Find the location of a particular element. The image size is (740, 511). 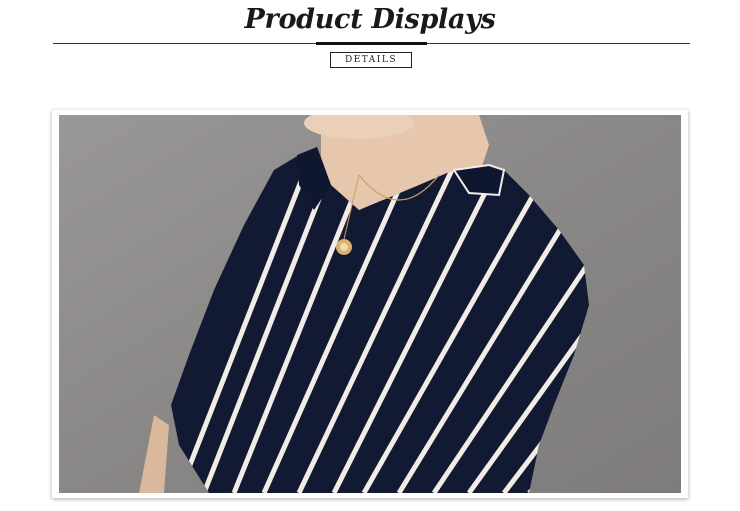

title-divider-accent is located at coordinates (371, 43).